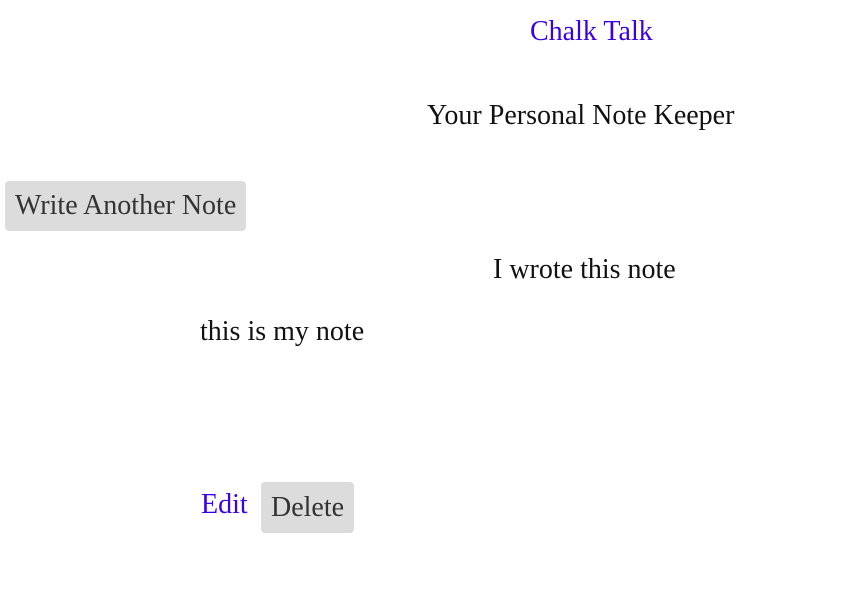  Describe the element at coordinates (282, 331) in the screenshot. I see `note-body: this is my note` at that location.